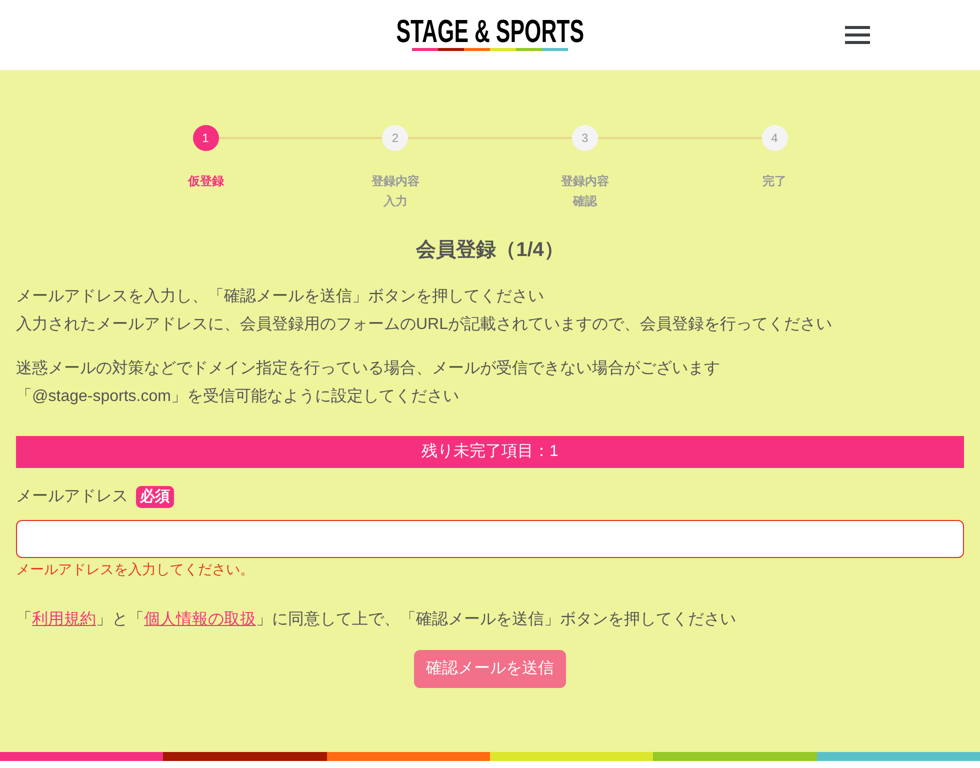  What do you see at coordinates (155, 497) in the screenshot?
I see `required-badge: 必須` at bounding box center [155, 497].